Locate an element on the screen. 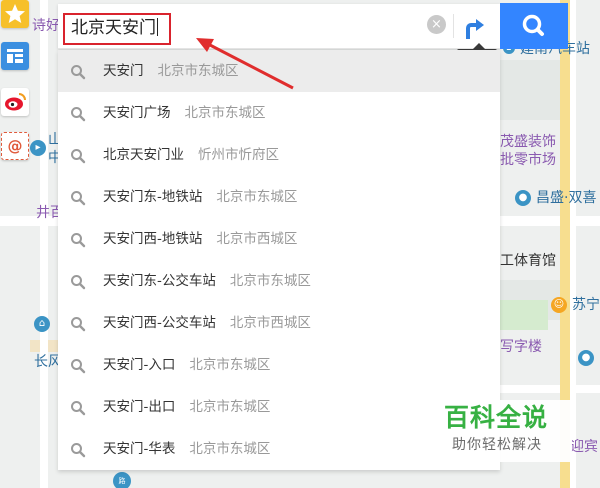  search-query-text: 北京天安门 is located at coordinates (113, 28).